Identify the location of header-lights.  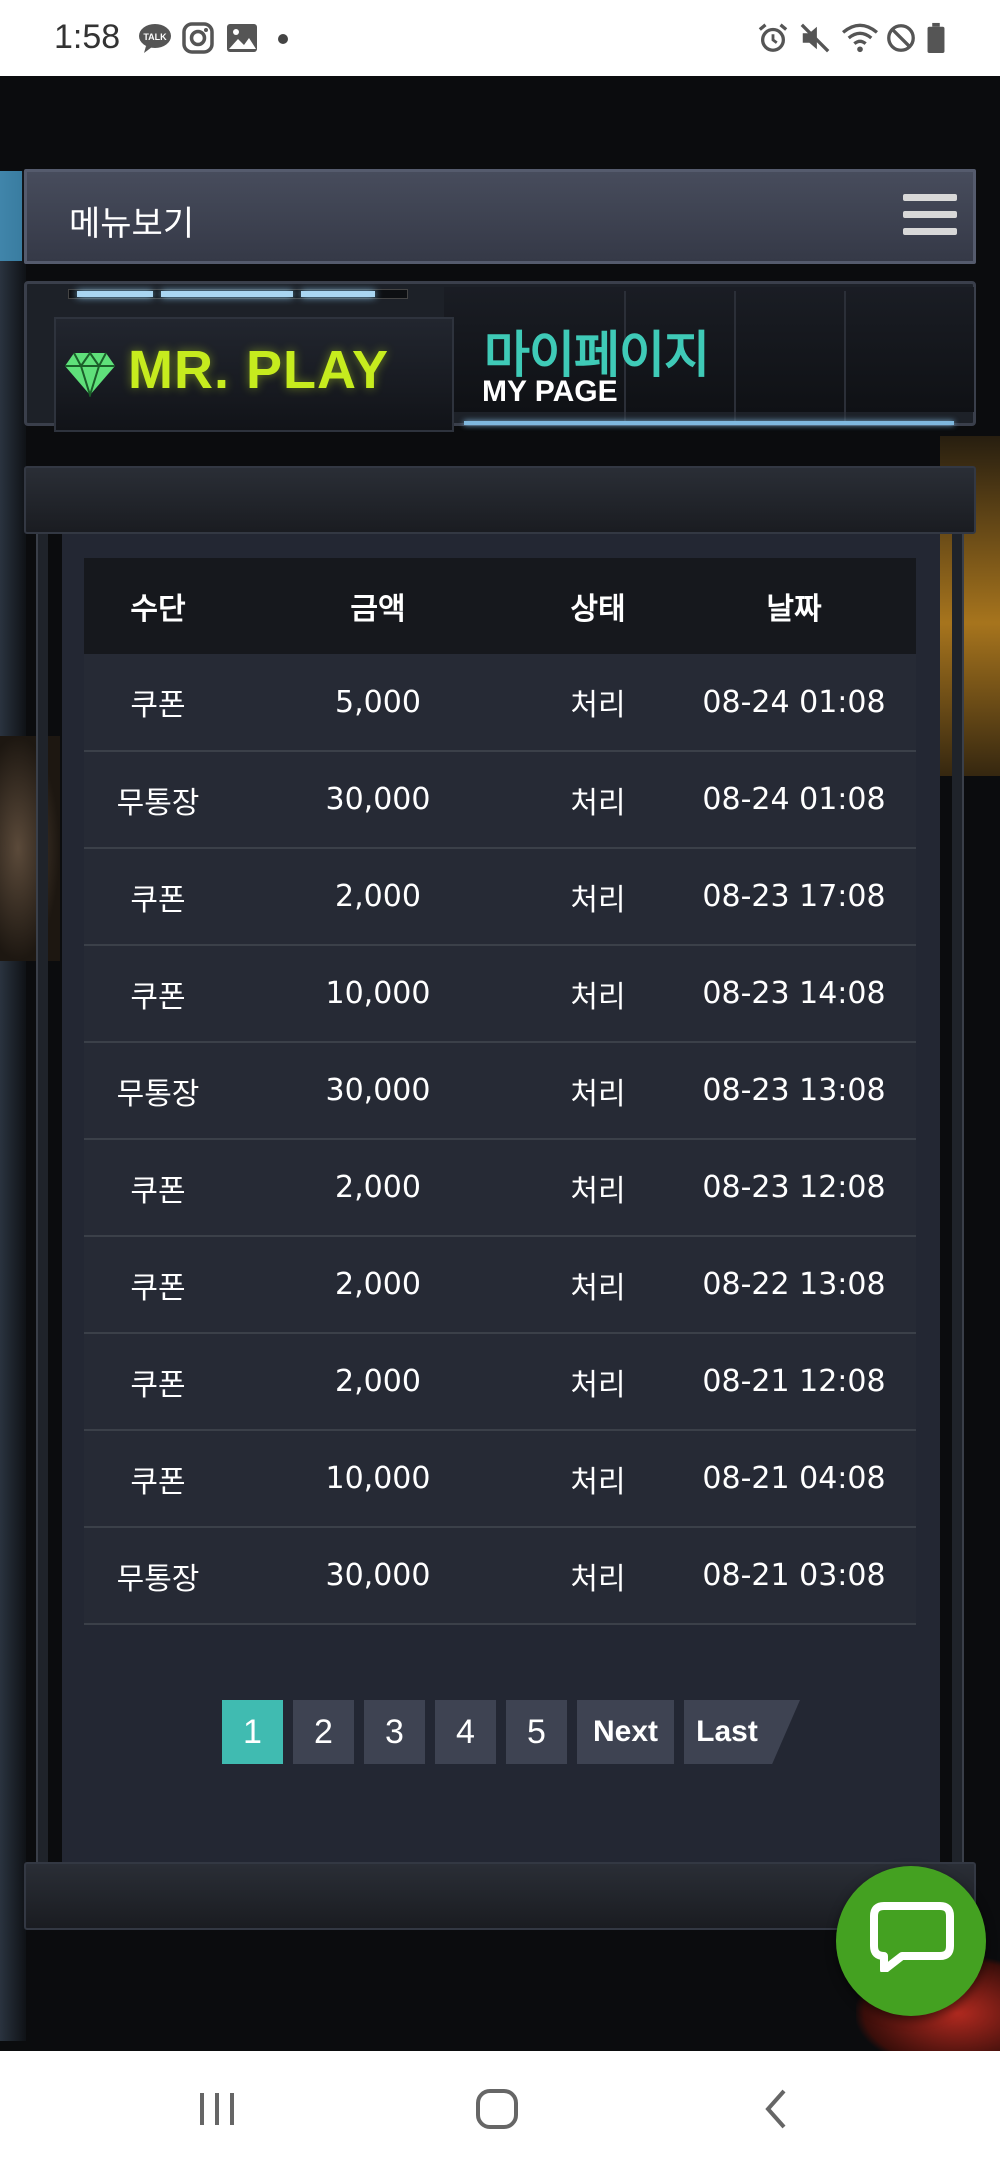
(238, 294).